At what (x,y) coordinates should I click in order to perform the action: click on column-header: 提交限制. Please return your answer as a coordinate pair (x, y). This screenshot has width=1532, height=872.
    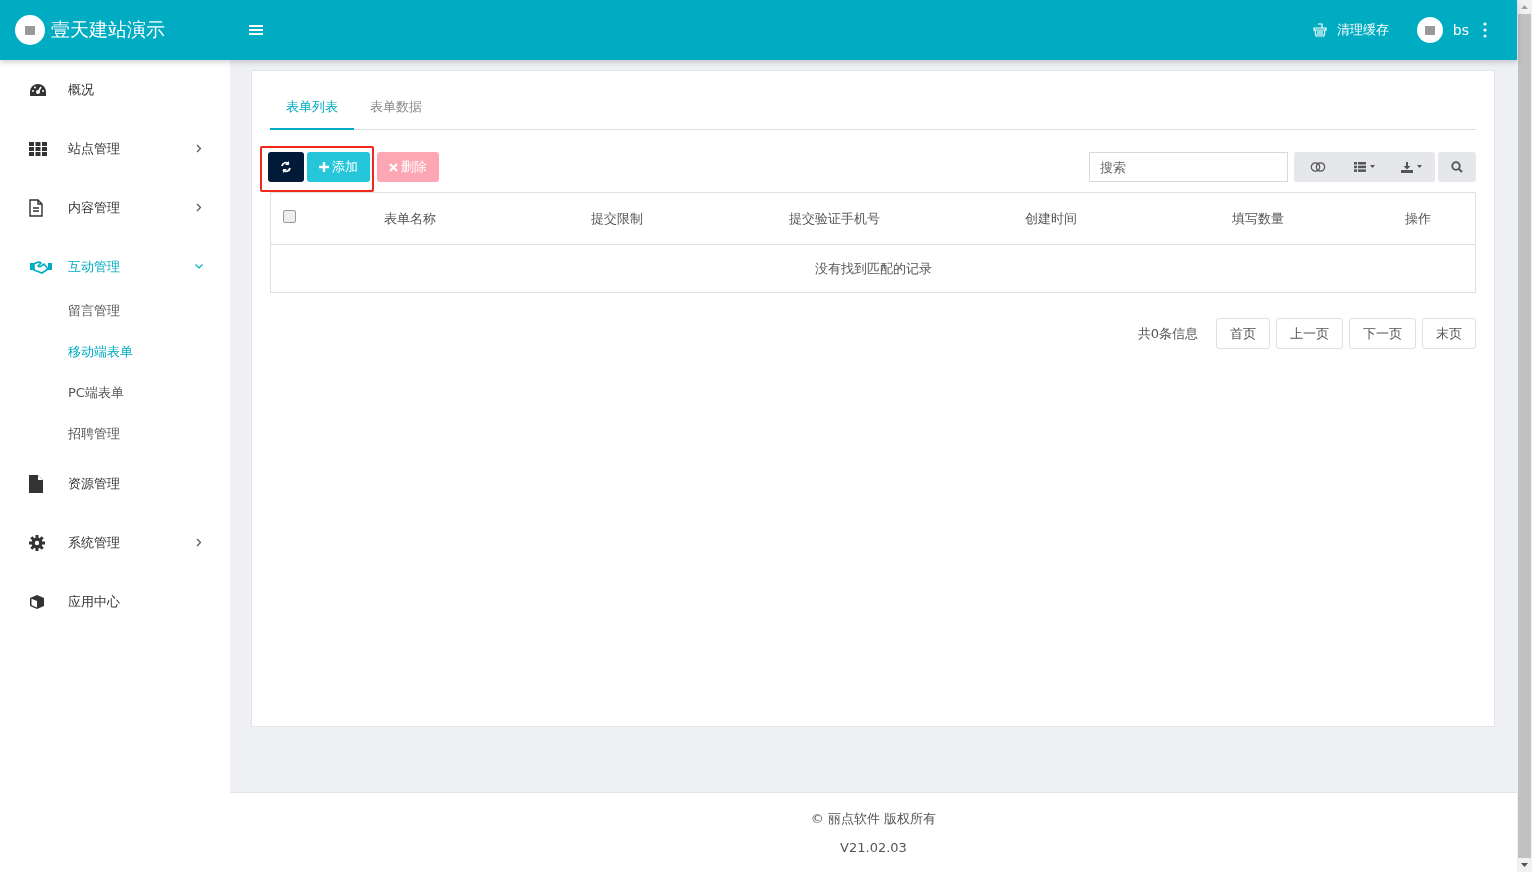
    Looking at the image, I should click on (617, 218).